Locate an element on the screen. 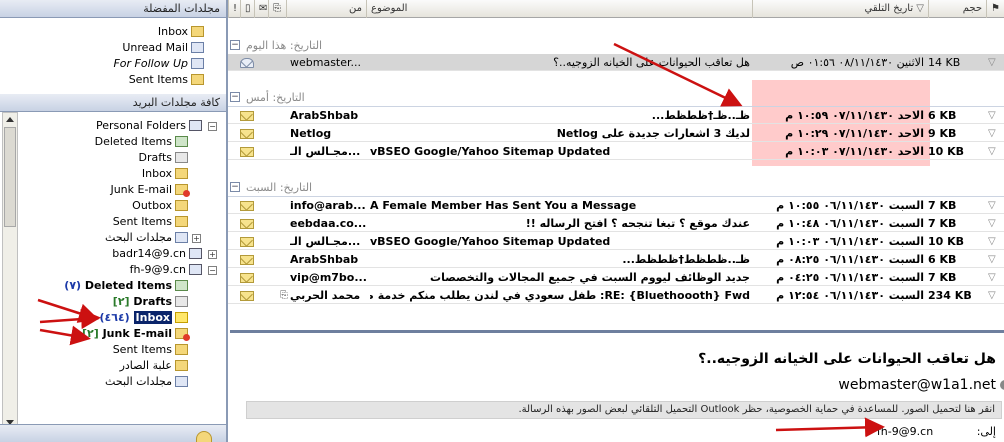 Image resolution: width=1004 pixels, height=442 pixels. fav-inbox: Inbox is located at coordinates (181, 32).